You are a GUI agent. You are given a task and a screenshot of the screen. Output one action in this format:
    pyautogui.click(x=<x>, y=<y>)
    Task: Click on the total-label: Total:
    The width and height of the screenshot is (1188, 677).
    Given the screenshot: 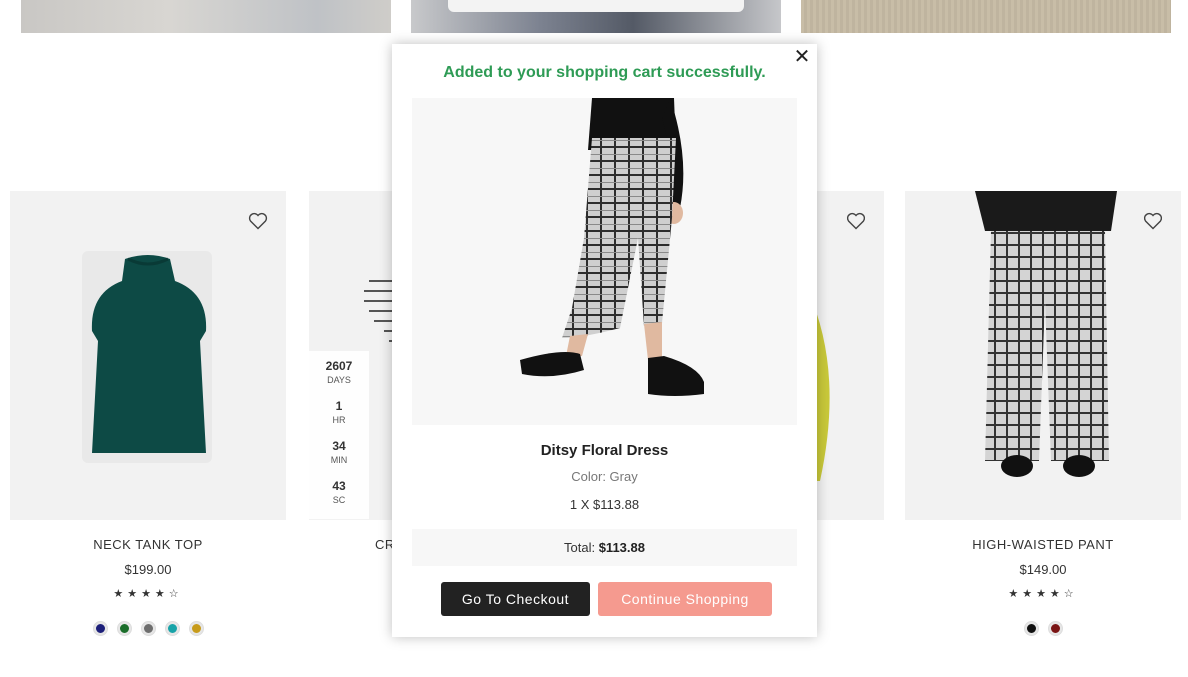 What is the action you would take?
    pyautogui.click(x=581, y=547)
    